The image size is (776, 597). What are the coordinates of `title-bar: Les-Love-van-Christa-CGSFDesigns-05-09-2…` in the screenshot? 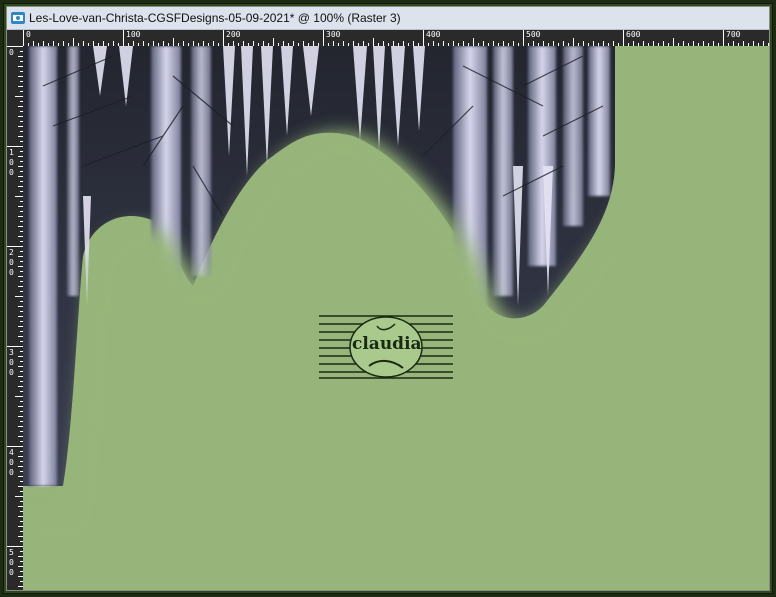 It's located at (388, 18).